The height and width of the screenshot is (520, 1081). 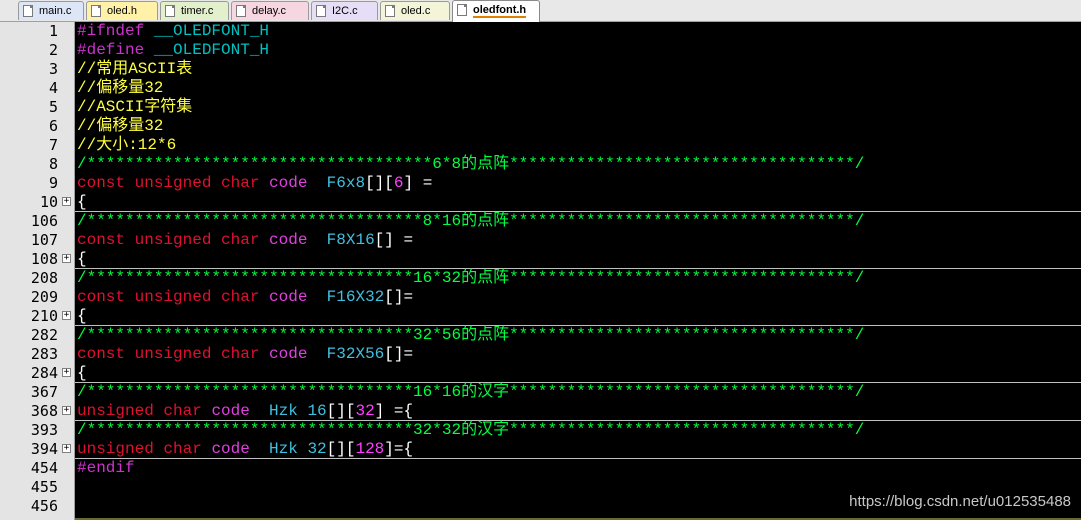 I want to click on code-line: 368 + unsigned char code Hzk 16[][32] ={, so click(x=540, y=411).